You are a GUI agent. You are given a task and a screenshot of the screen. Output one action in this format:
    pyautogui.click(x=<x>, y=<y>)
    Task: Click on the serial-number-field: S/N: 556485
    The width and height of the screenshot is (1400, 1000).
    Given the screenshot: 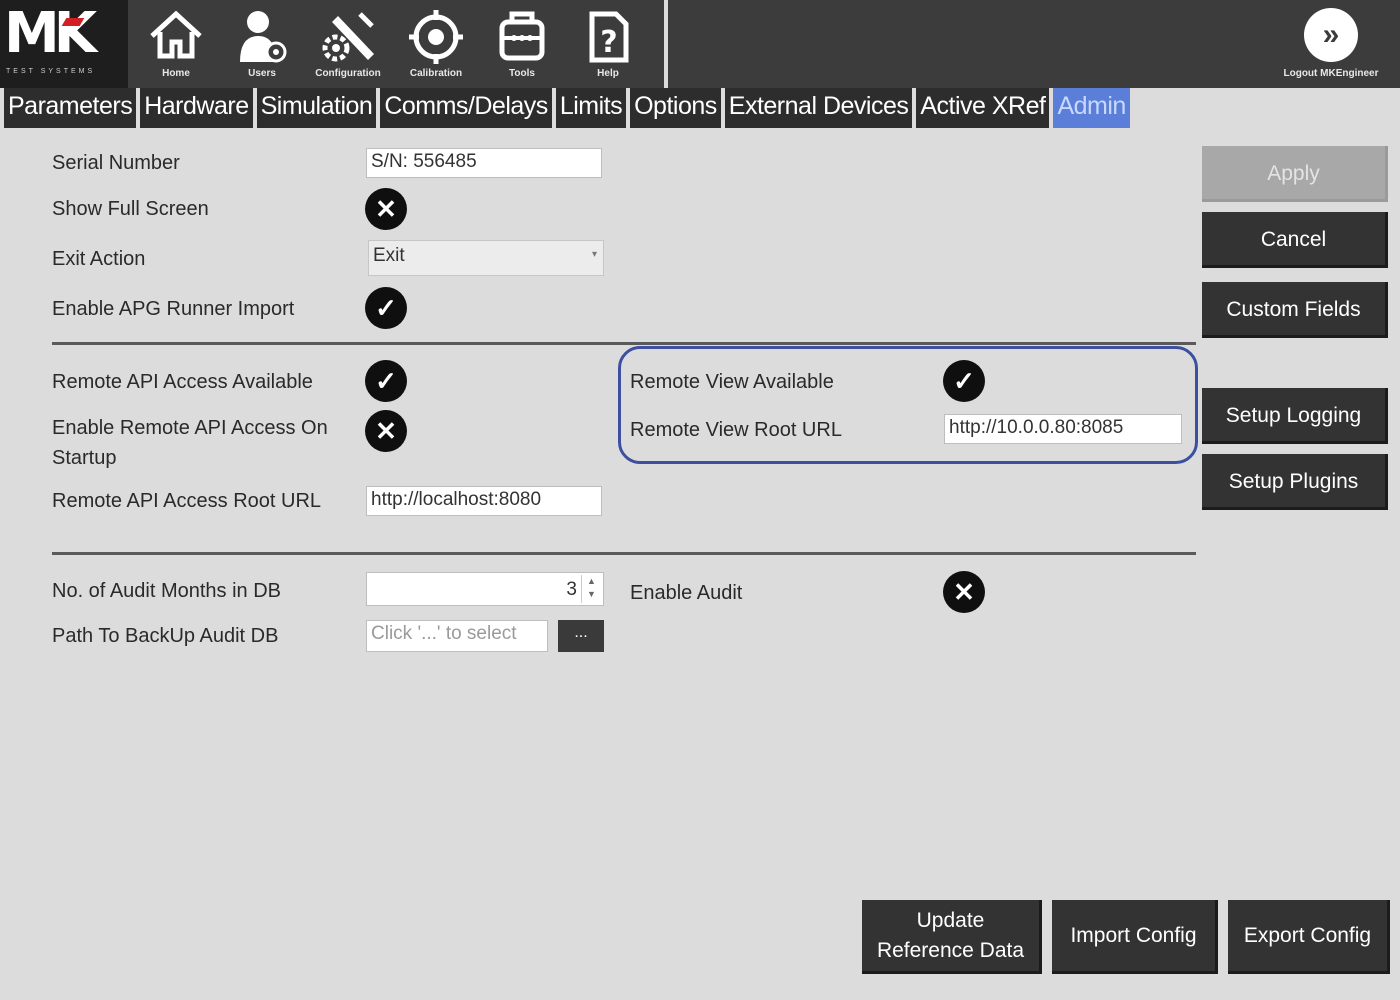 What is the action you would take?
    pyautogui.click(x=484, y=163)
    